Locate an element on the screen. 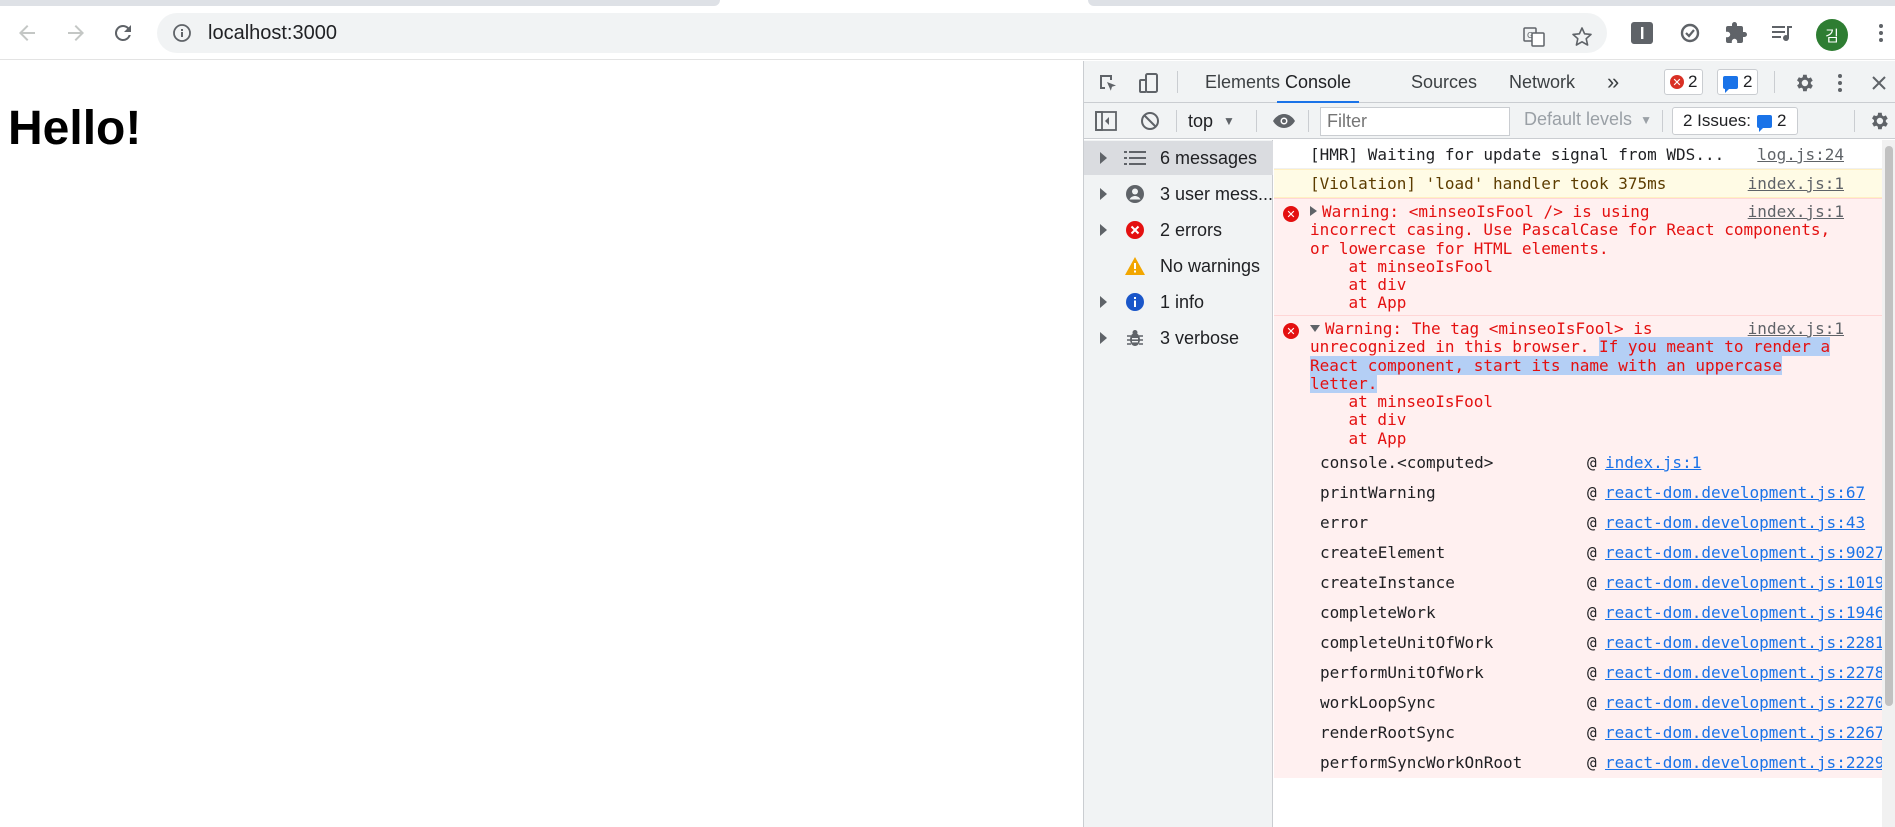 The width and height of the screenshot is (1895, 827). stack-source-link: react-dom.development.js:43 is located at coordinates (1735, 523).